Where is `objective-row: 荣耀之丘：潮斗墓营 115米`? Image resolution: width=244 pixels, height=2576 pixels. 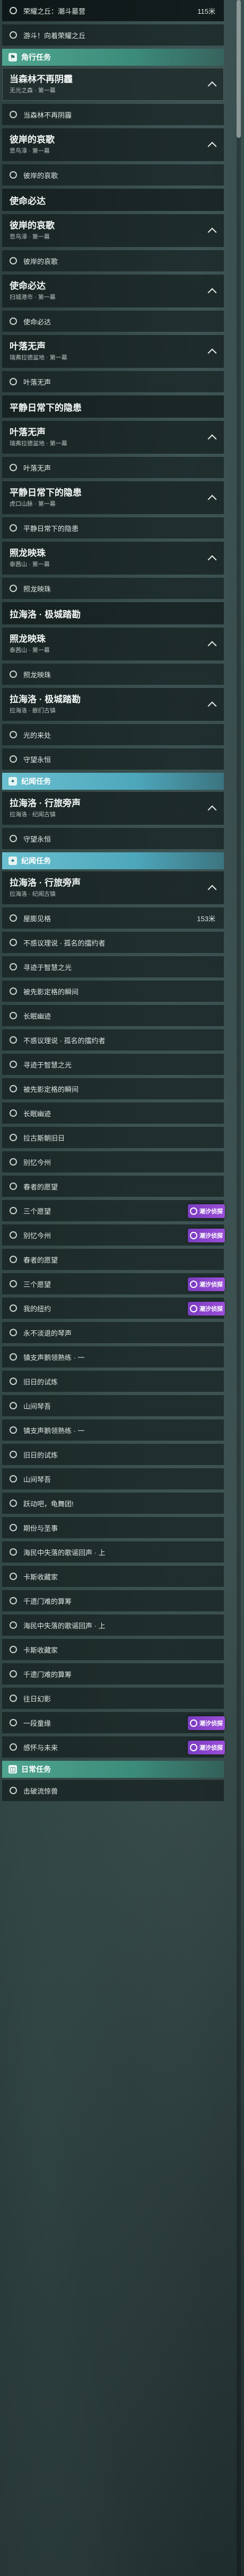 objective-row: 荣耀之丘：潮斗墓营 115米 is located at coordinates (113, 10).